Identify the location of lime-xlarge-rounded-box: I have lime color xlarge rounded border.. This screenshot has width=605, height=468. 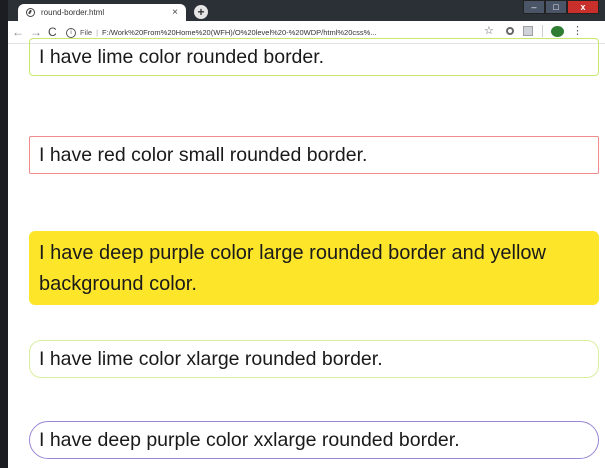
(314, 359).